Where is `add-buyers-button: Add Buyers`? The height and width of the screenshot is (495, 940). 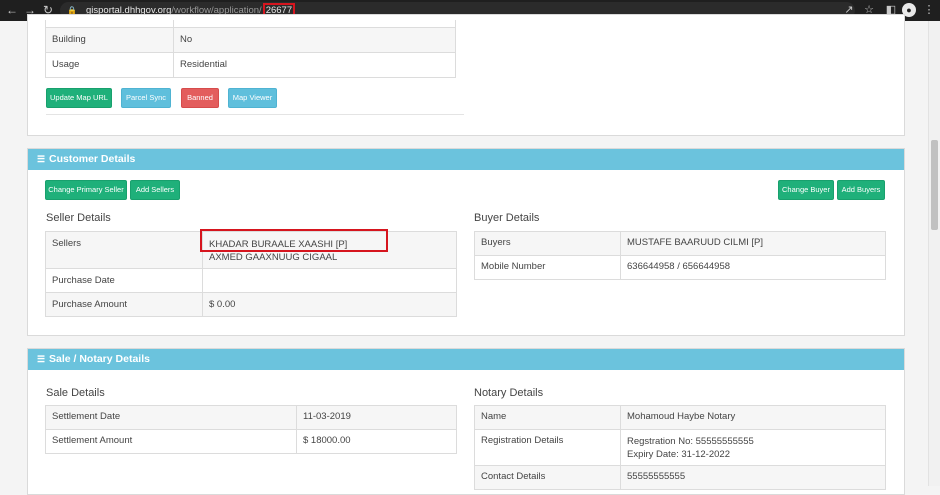 add-buyers-button: Add Buyers is located at coordinates (861, 190).